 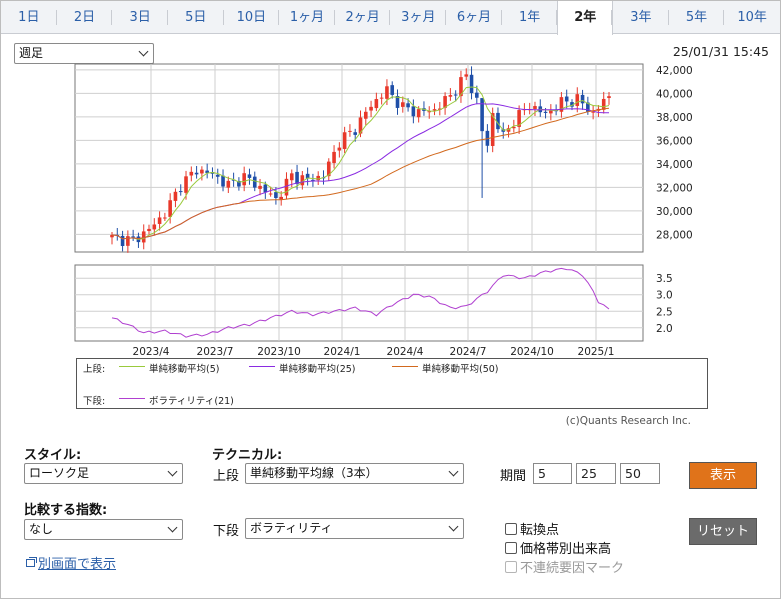 I want to click on y-tick-label: 38,000, so click(x=674, y=118).